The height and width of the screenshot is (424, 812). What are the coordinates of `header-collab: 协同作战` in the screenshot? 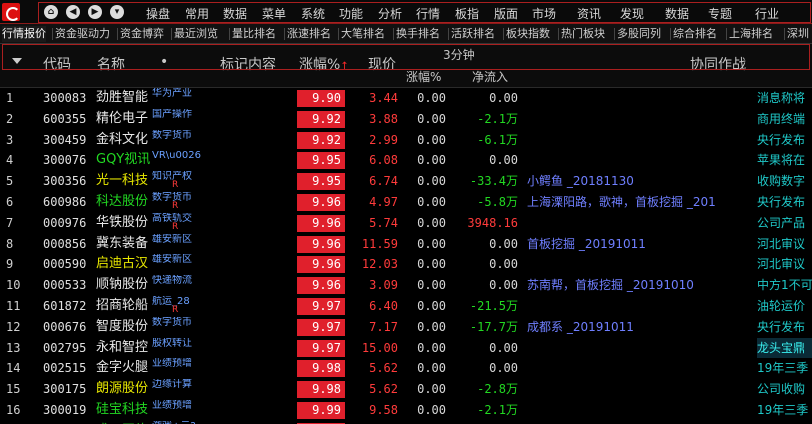 It's located at (718, 64).